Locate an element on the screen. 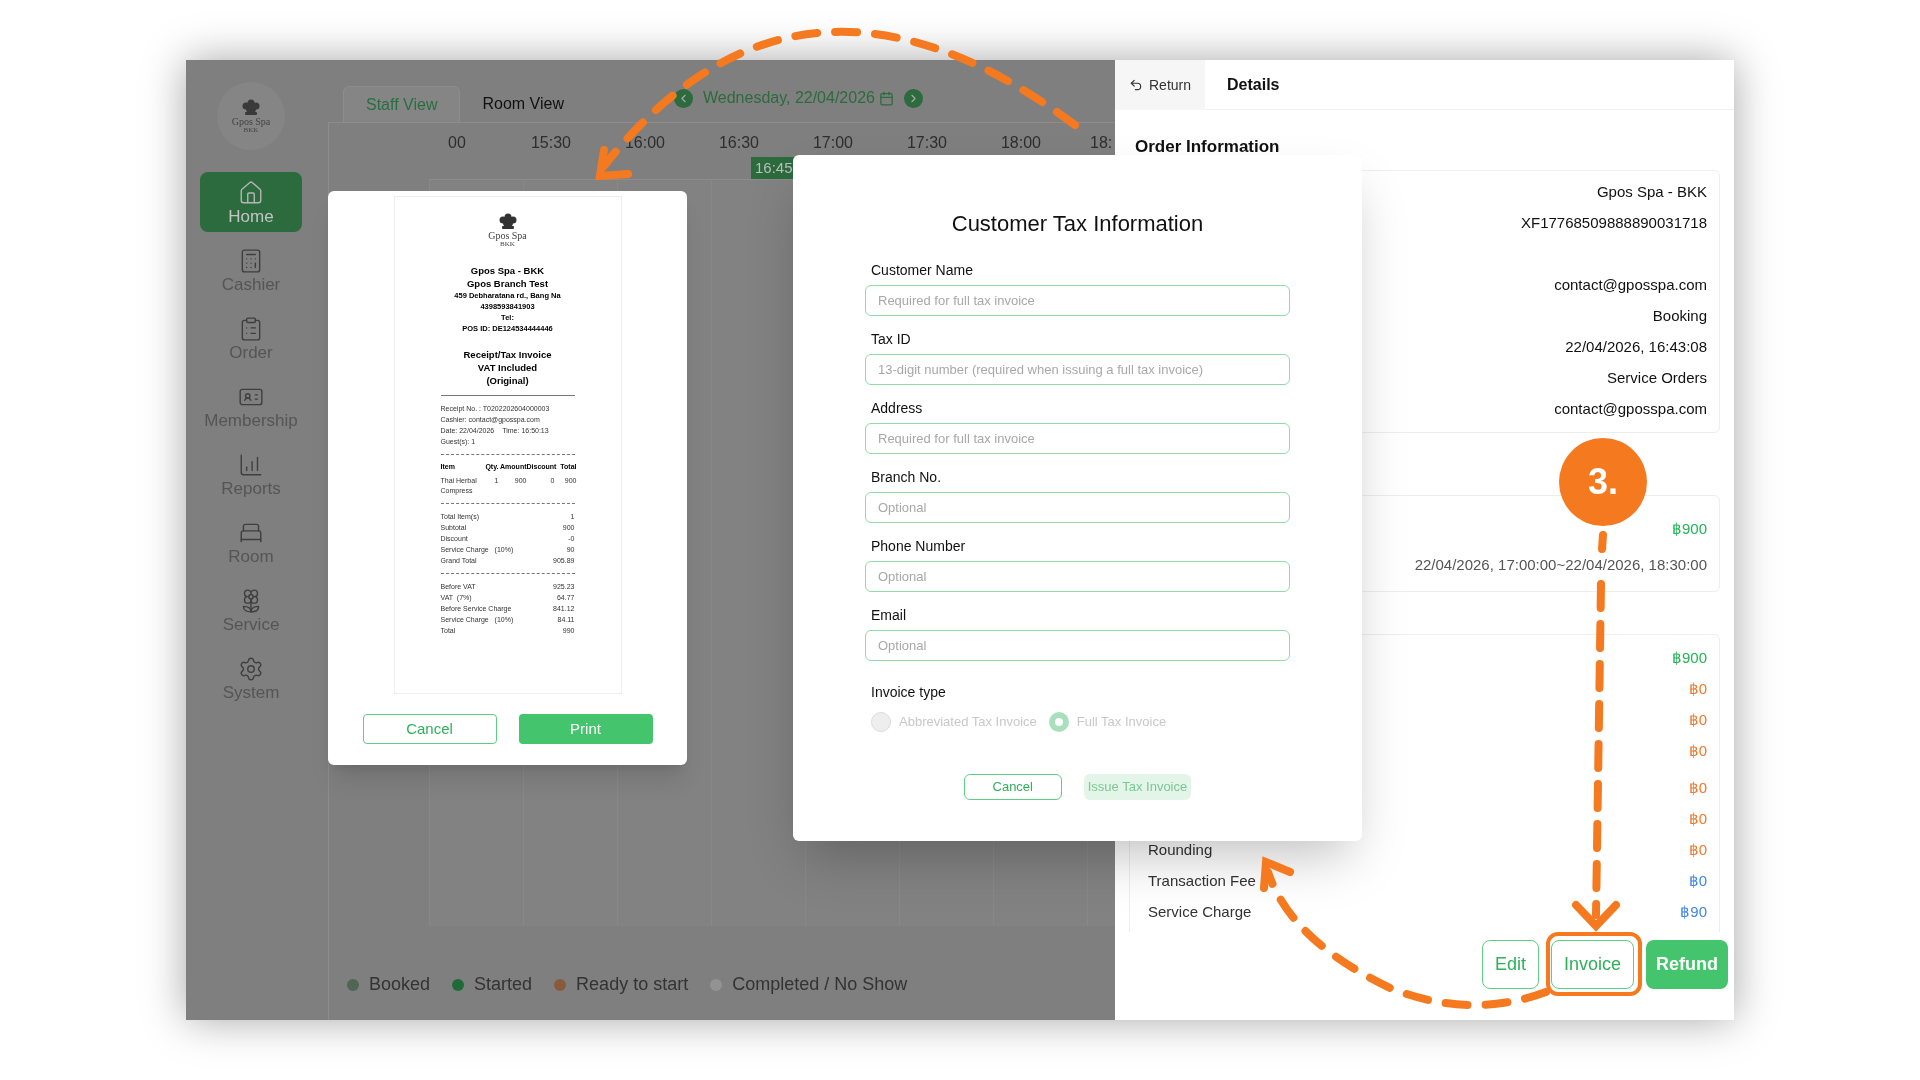 The height and width of the screenshot is (1080, 1920). view-tab: Staff View is located at coordinates (402, 104).